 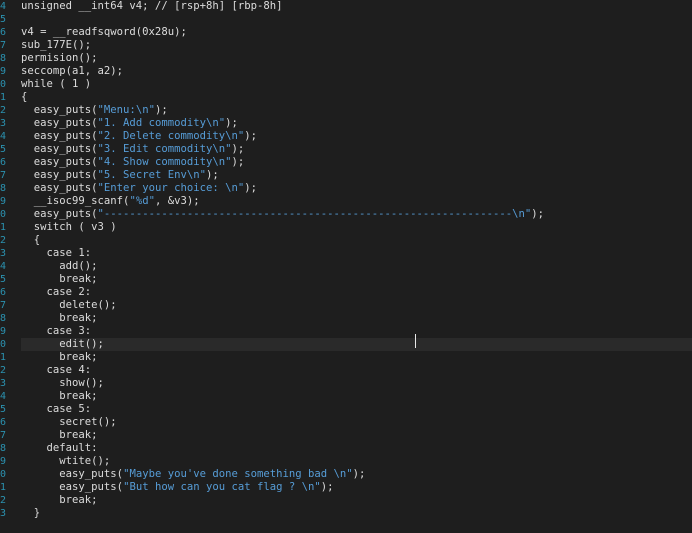 I want to click on code-line: while ( 1 ), so click(x=356, y=84).